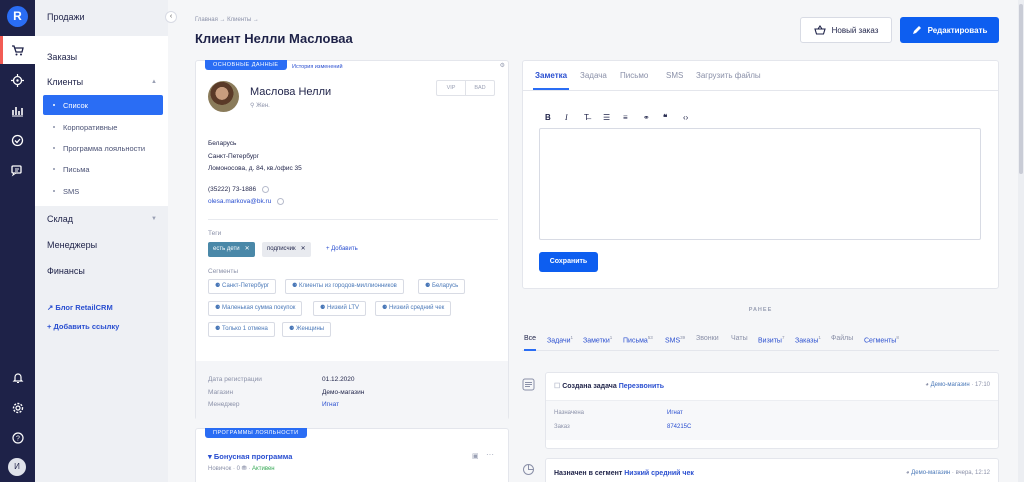 The width and height of the screenshot is (1024, 482). Describe the element at coordinates (624, 473) in the screenshot. I see `event-title: Назначен в сегмент Низкий средний чек` at that location.